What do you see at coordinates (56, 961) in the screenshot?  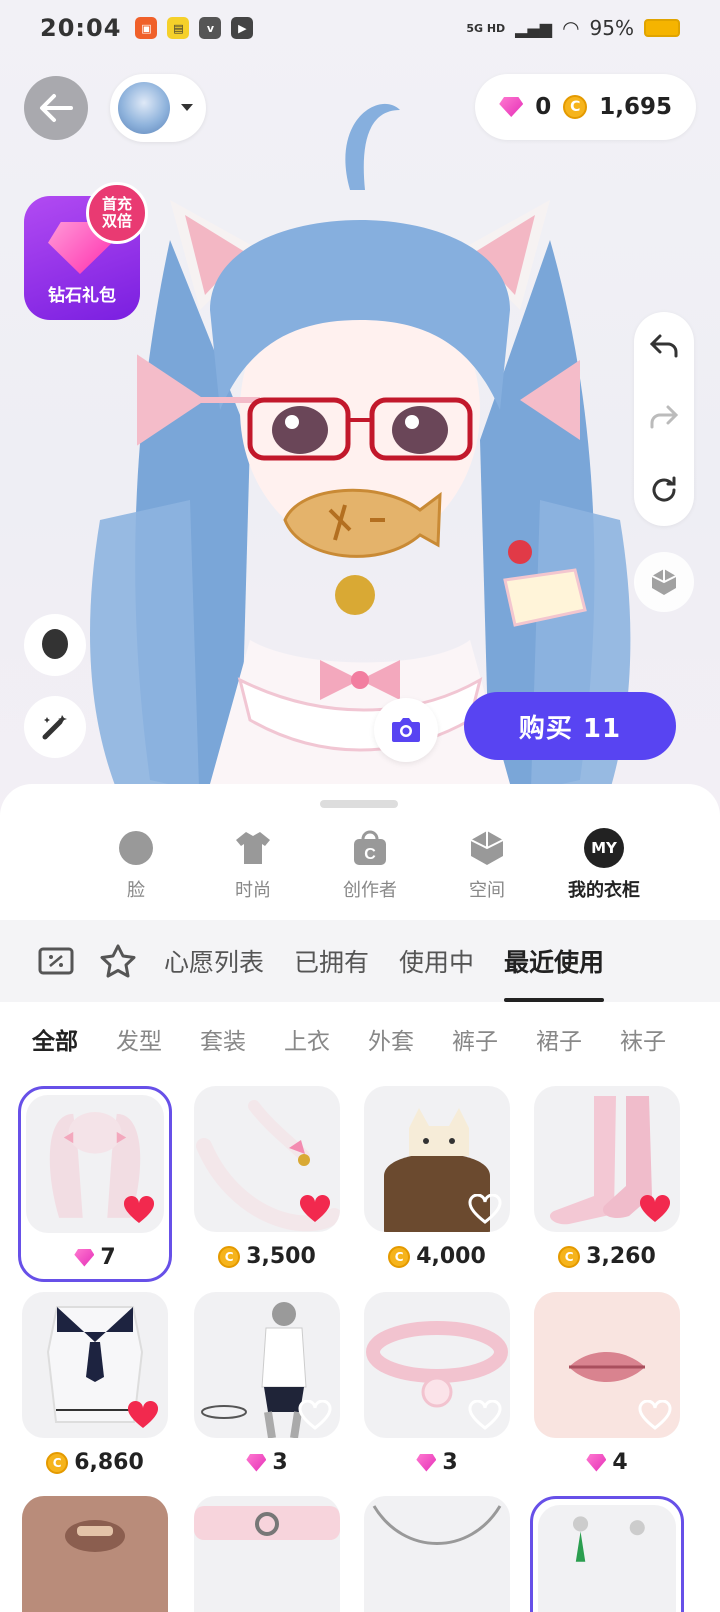 I see `coupon-icon` at bounding box center [56, 961].